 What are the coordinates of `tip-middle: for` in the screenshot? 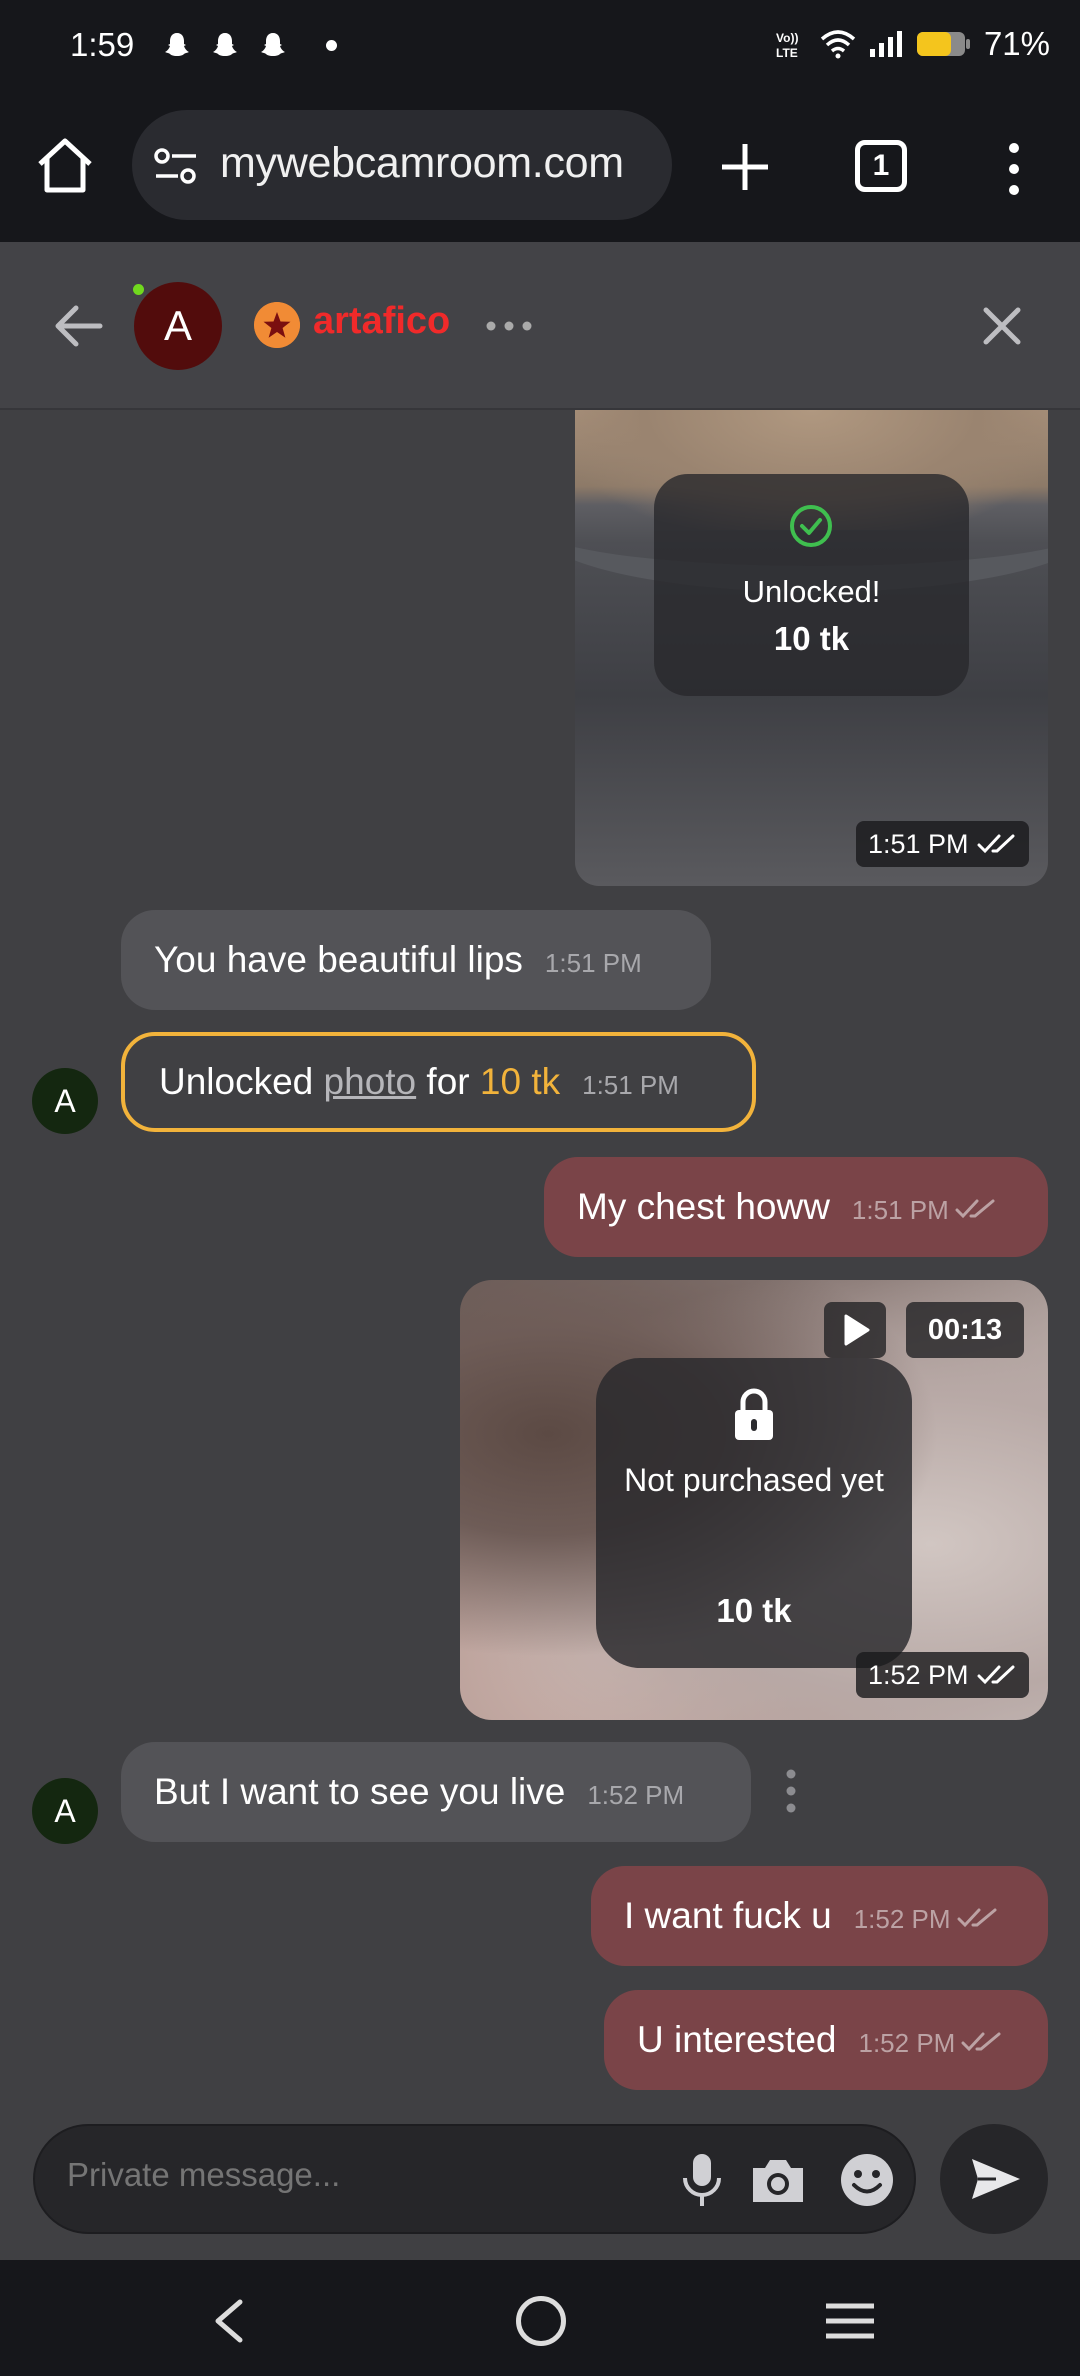 It's located at (448, 1081).